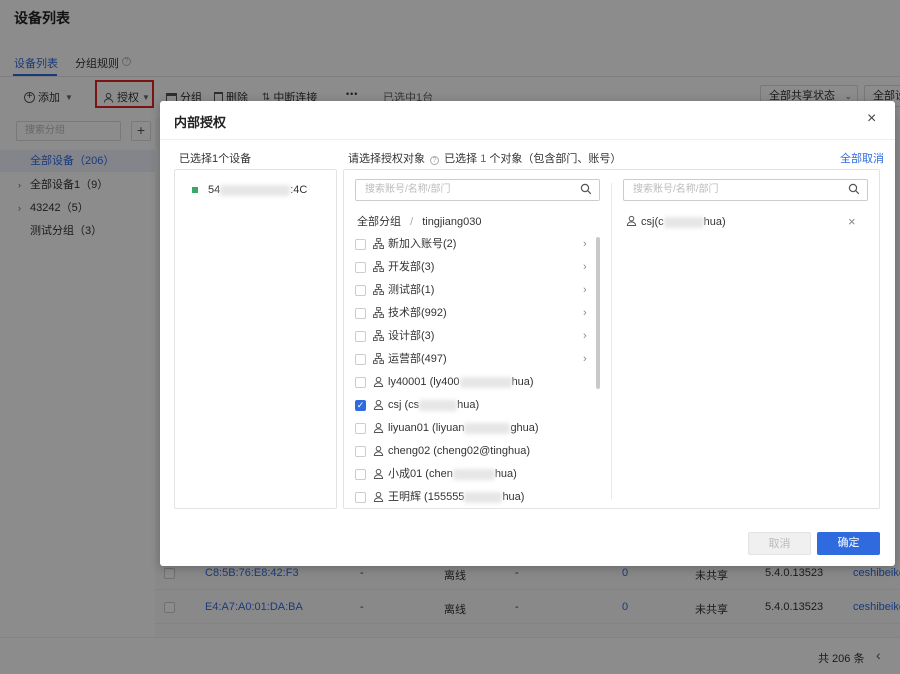 The height and width of the screenshot is (674, 900). What do you see at coordinates (745, 190) in the screenshot?
I see `selected-search-input: 搜索账号/名称/部门` at bounding box center [745, 190].